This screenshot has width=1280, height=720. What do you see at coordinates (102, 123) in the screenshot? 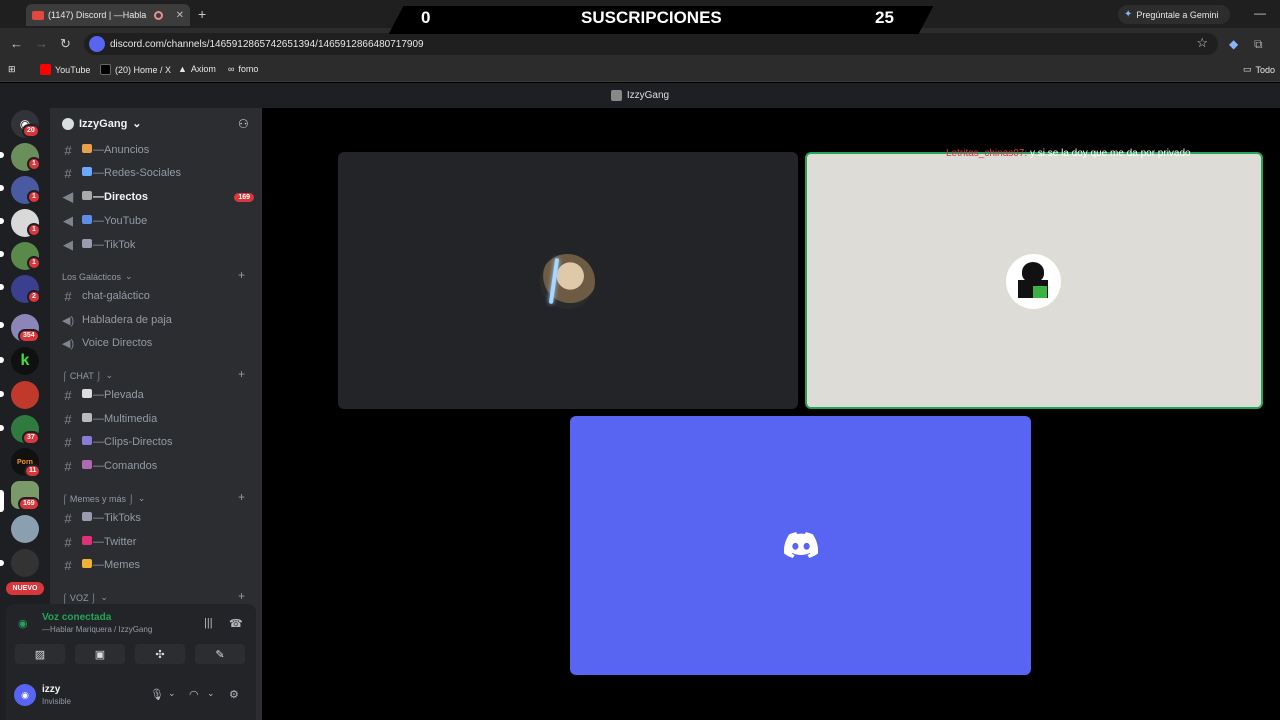
I see `guild-header: IzzyGang ⌄` at bounding box center [102, 123].